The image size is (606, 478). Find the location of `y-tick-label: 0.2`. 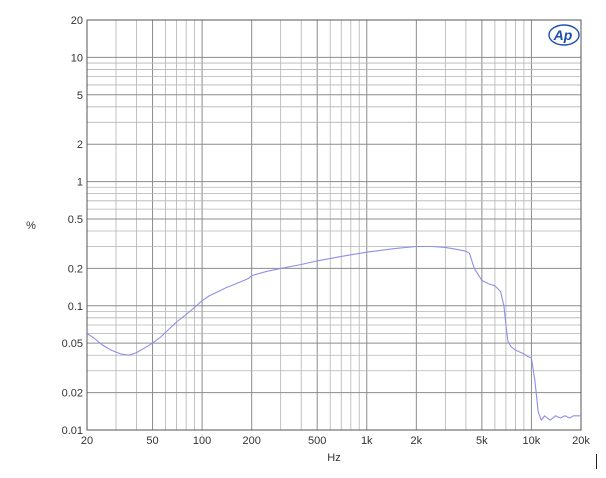

y-tick-label: 0.2 is located at coordinates (75, 269).